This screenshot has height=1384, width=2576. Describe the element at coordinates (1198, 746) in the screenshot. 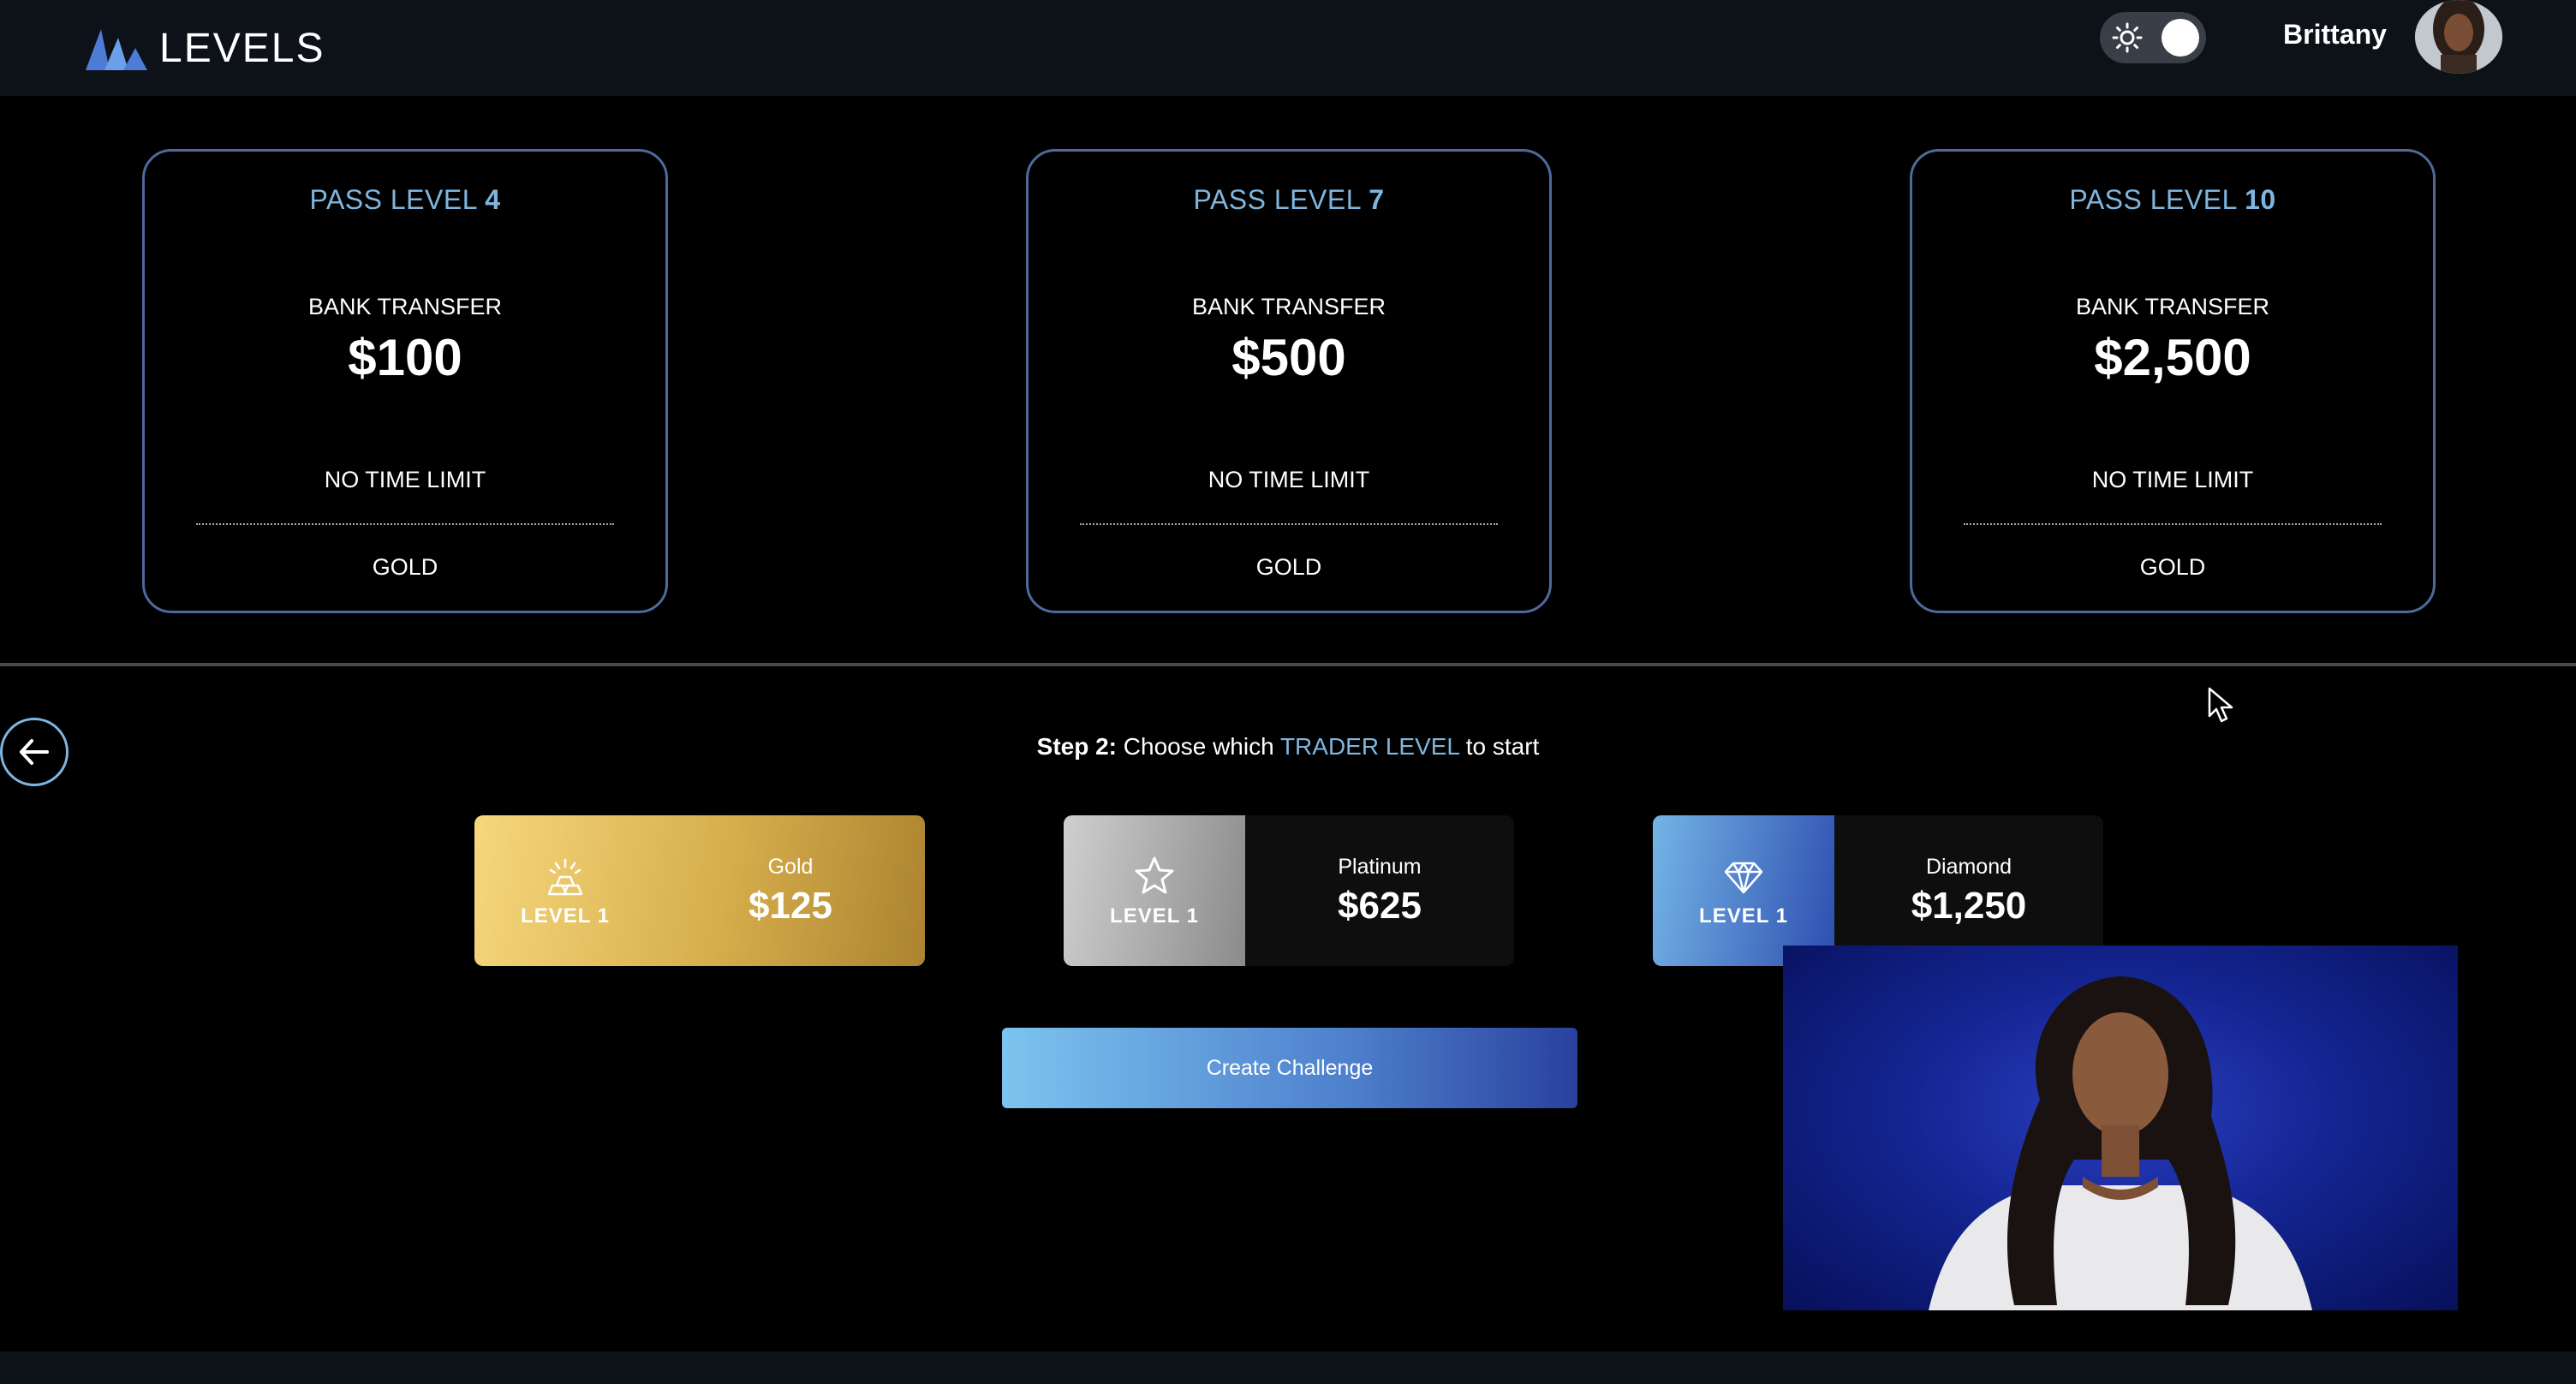

I see `step-text-before: Choose which` at that location.